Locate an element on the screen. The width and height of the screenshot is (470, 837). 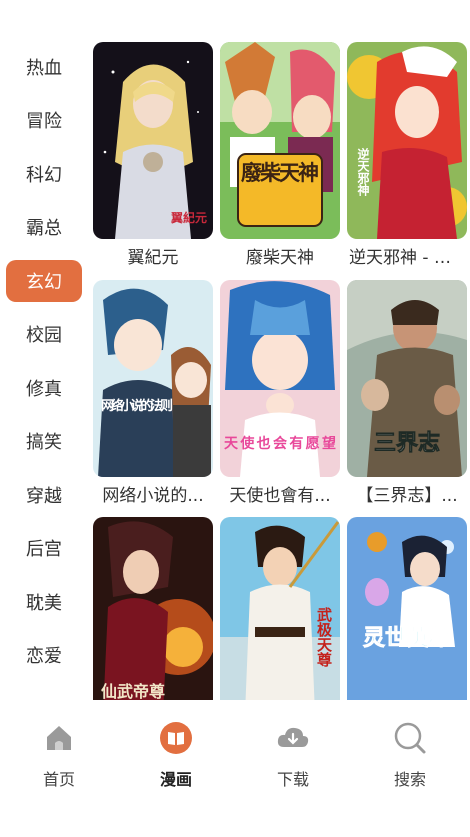
cover-title-text: 灵世英雄 is located at coordinates (407, 638).